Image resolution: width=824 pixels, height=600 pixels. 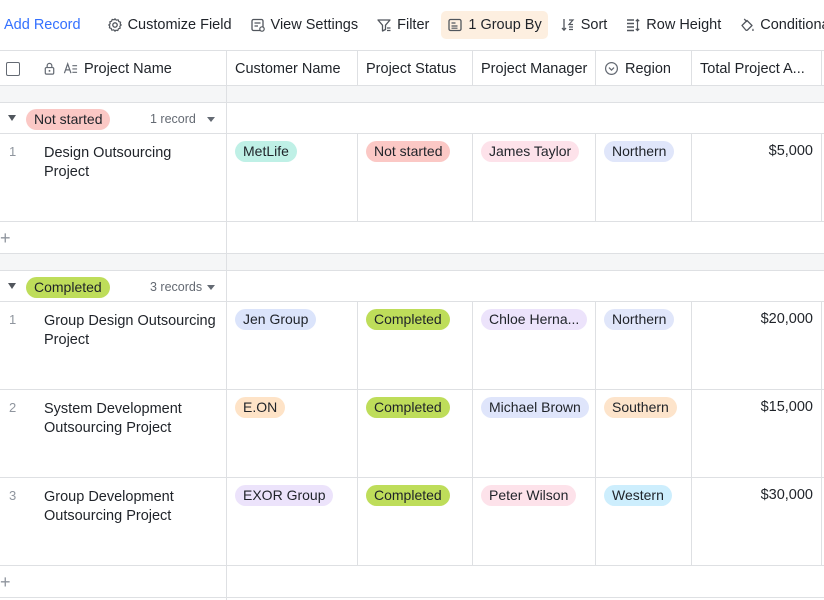 What do you see at coordinates (68, 119) in the screenshot?
I see `group-label-pill: Not started` at bounding box center [68, 119].